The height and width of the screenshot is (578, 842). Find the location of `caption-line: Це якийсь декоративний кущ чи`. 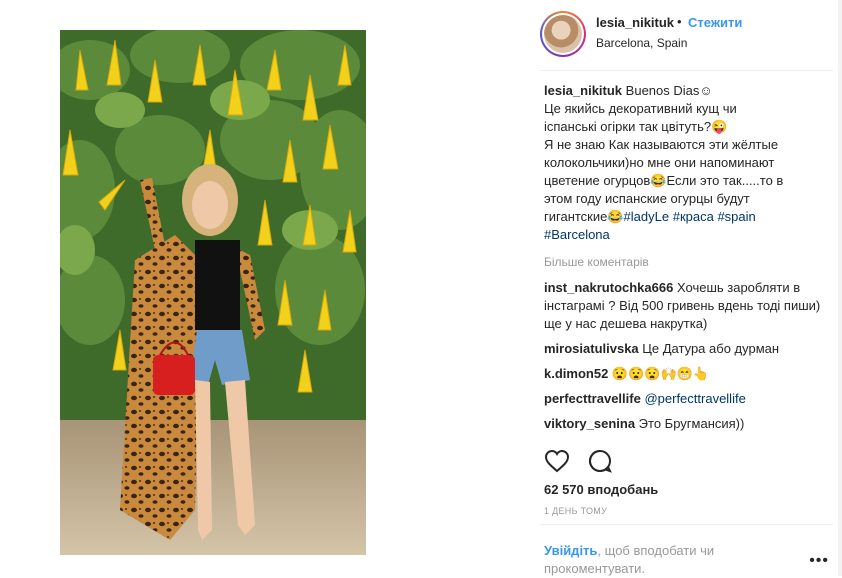

caption-line: Це якийсь декоративний кущ чи is located at coordinates (640, 108).